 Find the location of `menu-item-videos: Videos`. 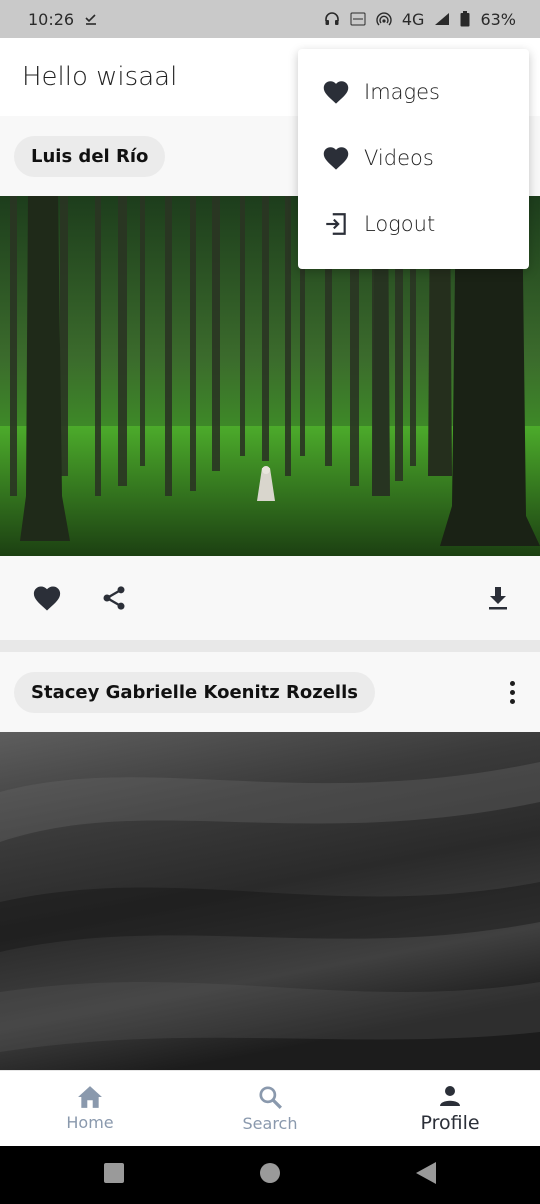

menu-item-videos: Videos is located at coordinates (413, 158).